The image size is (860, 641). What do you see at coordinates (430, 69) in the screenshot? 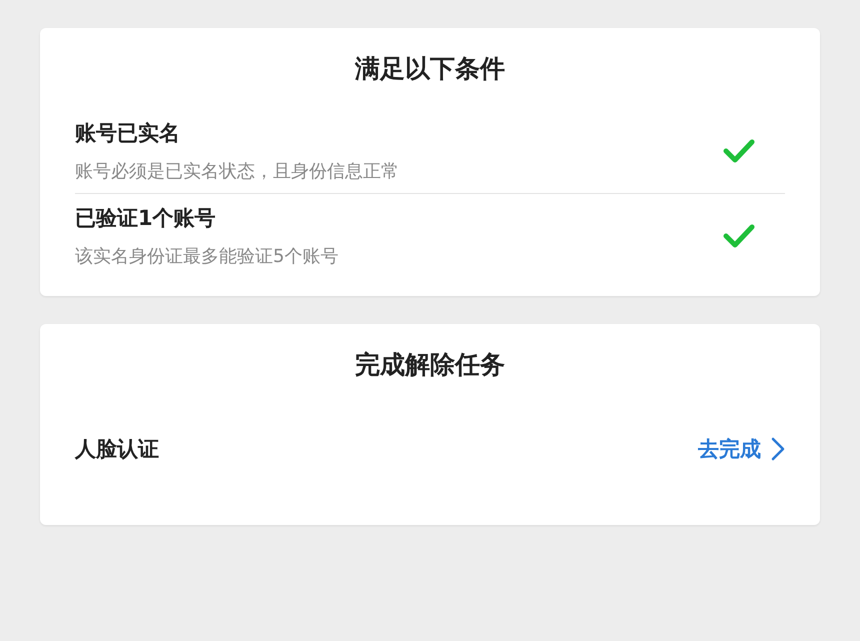
I see `card-title: 满足以下条件` at bounding box center [430, 69].